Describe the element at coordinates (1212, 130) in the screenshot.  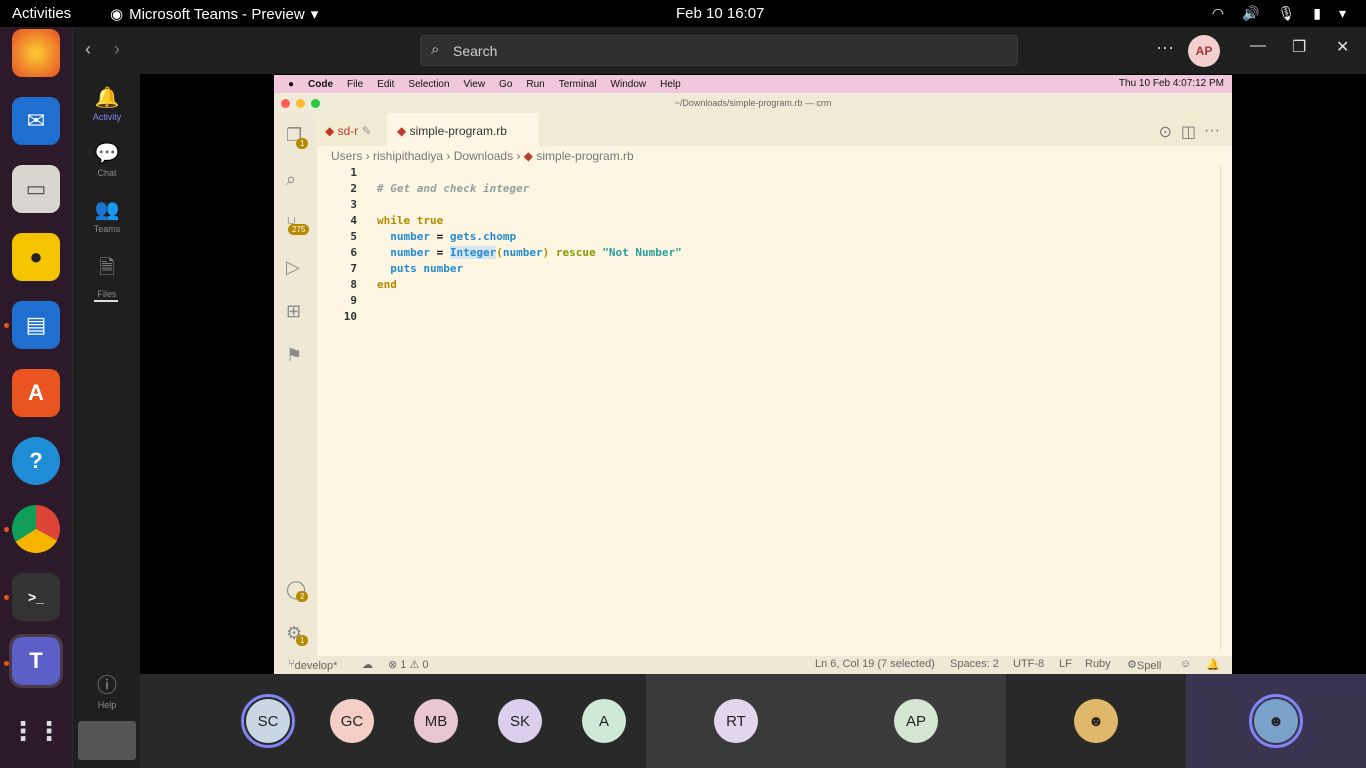
I see `more-icon: ···` at that location.